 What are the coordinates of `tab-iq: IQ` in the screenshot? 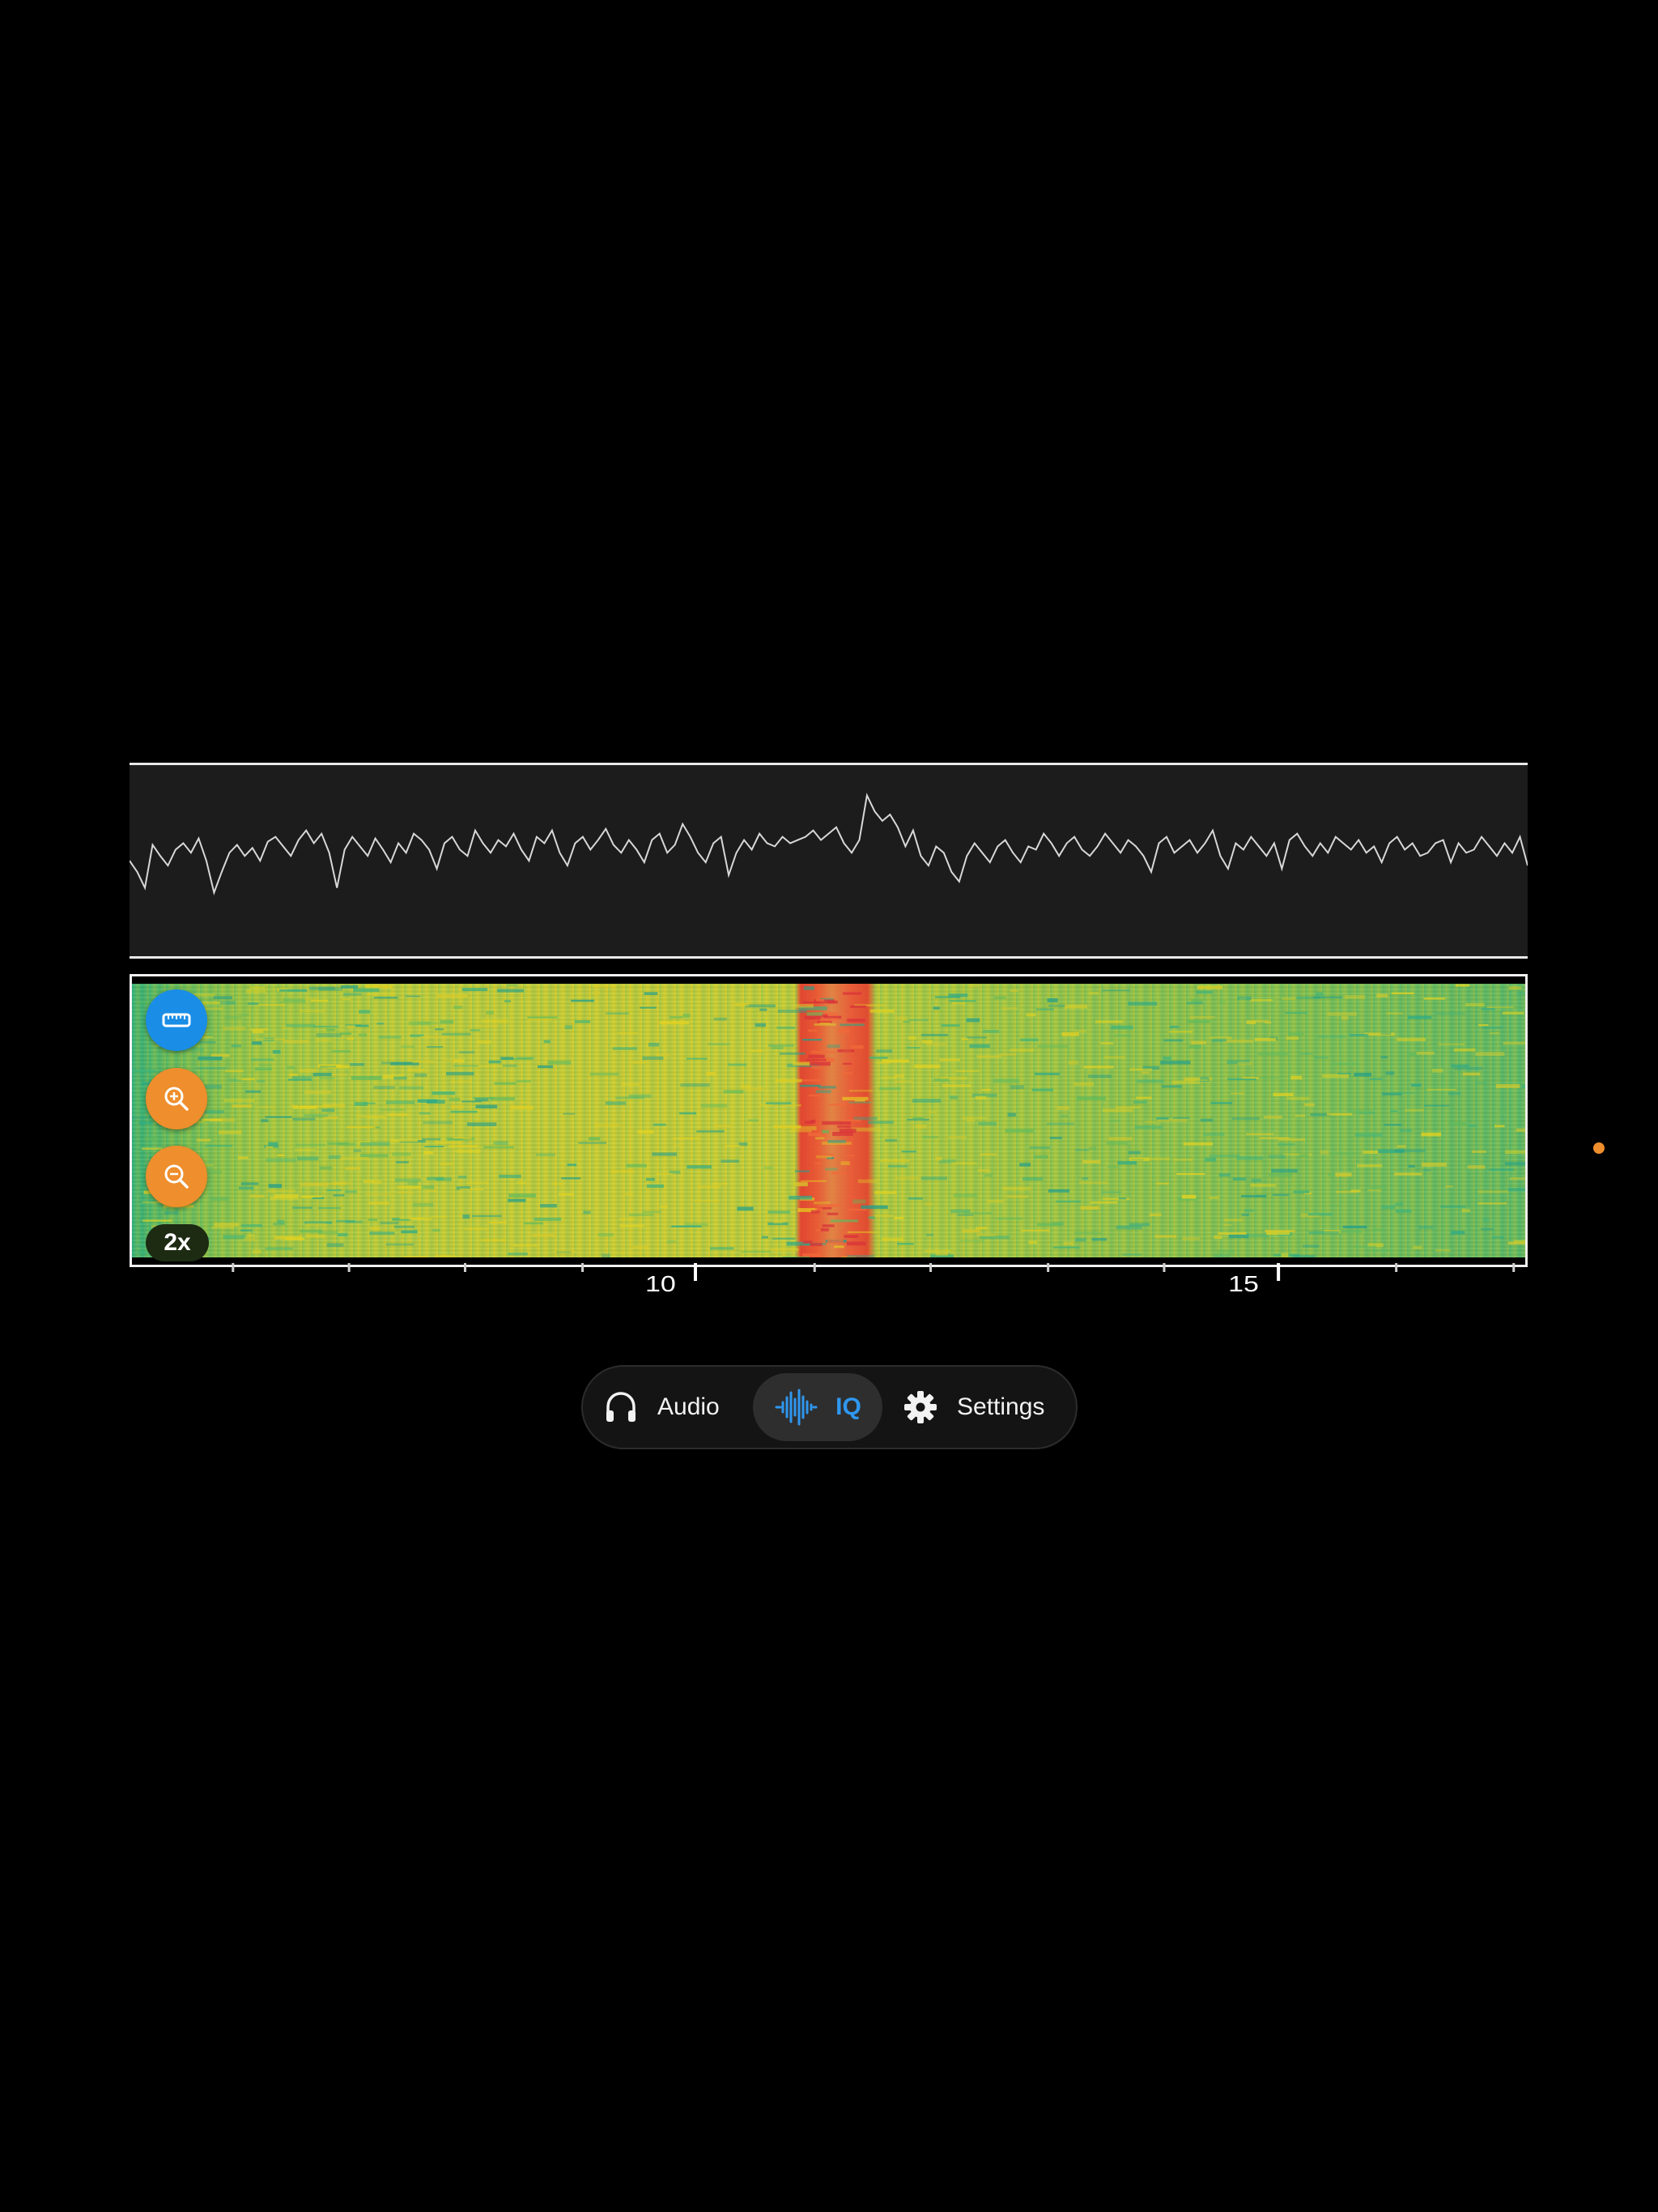 It's located at (817, 1407).